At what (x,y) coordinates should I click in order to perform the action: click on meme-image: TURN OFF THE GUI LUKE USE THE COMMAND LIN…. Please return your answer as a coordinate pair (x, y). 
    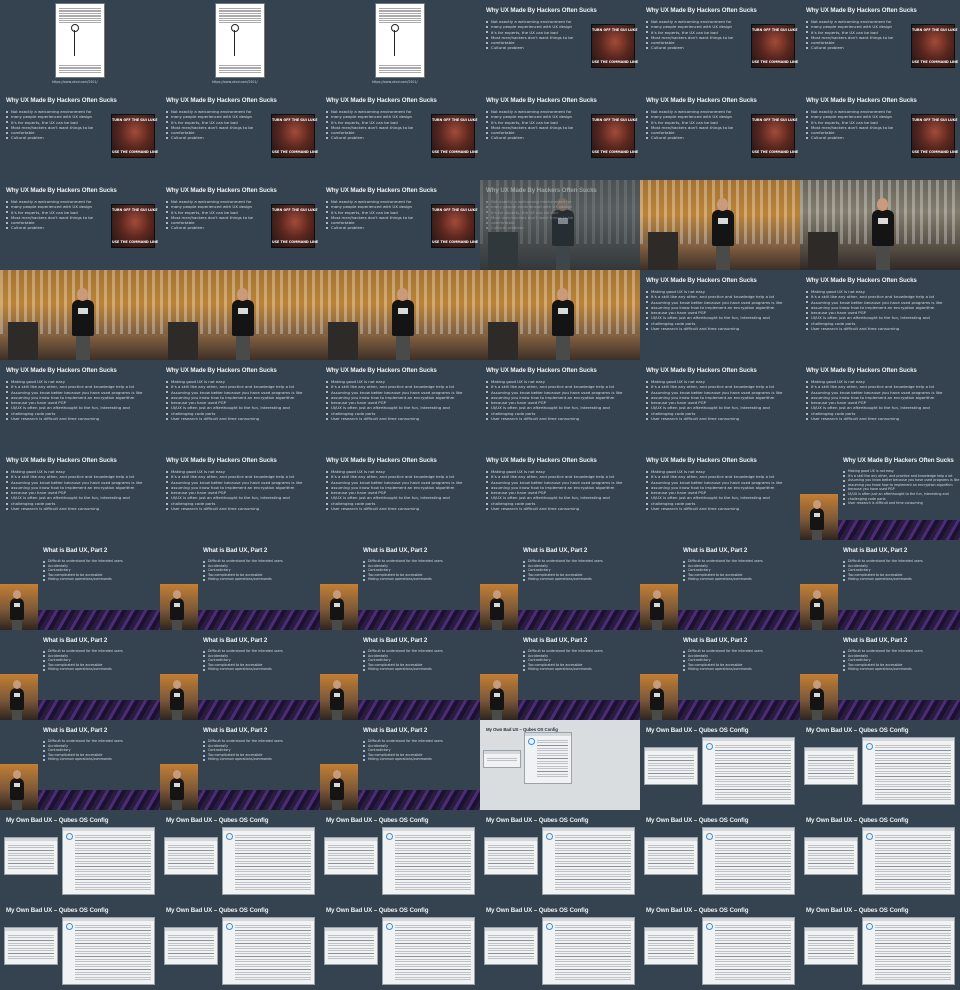
    Looking at the image, I should click on (934, 136).